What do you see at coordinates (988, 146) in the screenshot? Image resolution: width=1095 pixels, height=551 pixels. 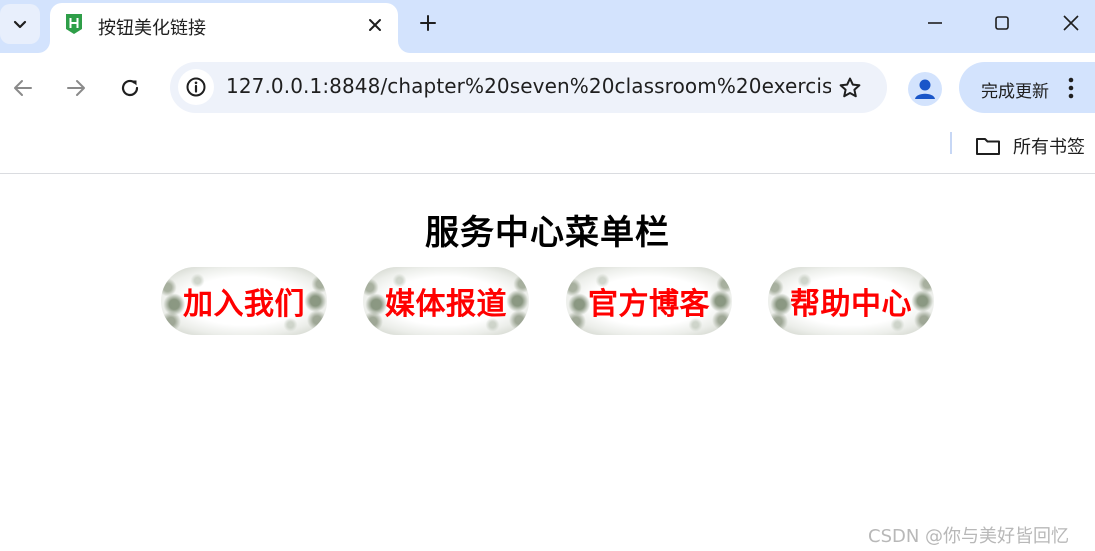 I see `folder-icon` at bounding box center [988, 146].